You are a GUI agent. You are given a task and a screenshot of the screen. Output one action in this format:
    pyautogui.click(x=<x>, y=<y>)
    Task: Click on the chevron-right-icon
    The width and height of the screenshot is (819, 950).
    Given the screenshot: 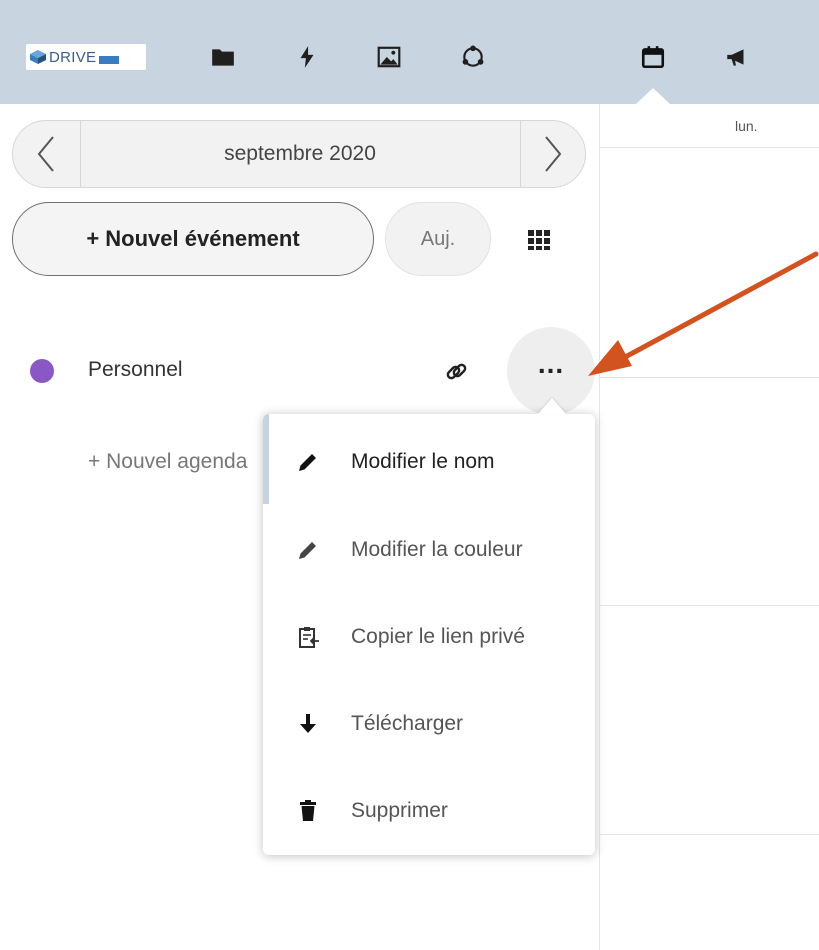 What is the action you would take?
    pyautogui.click(x=553, y=154)
    